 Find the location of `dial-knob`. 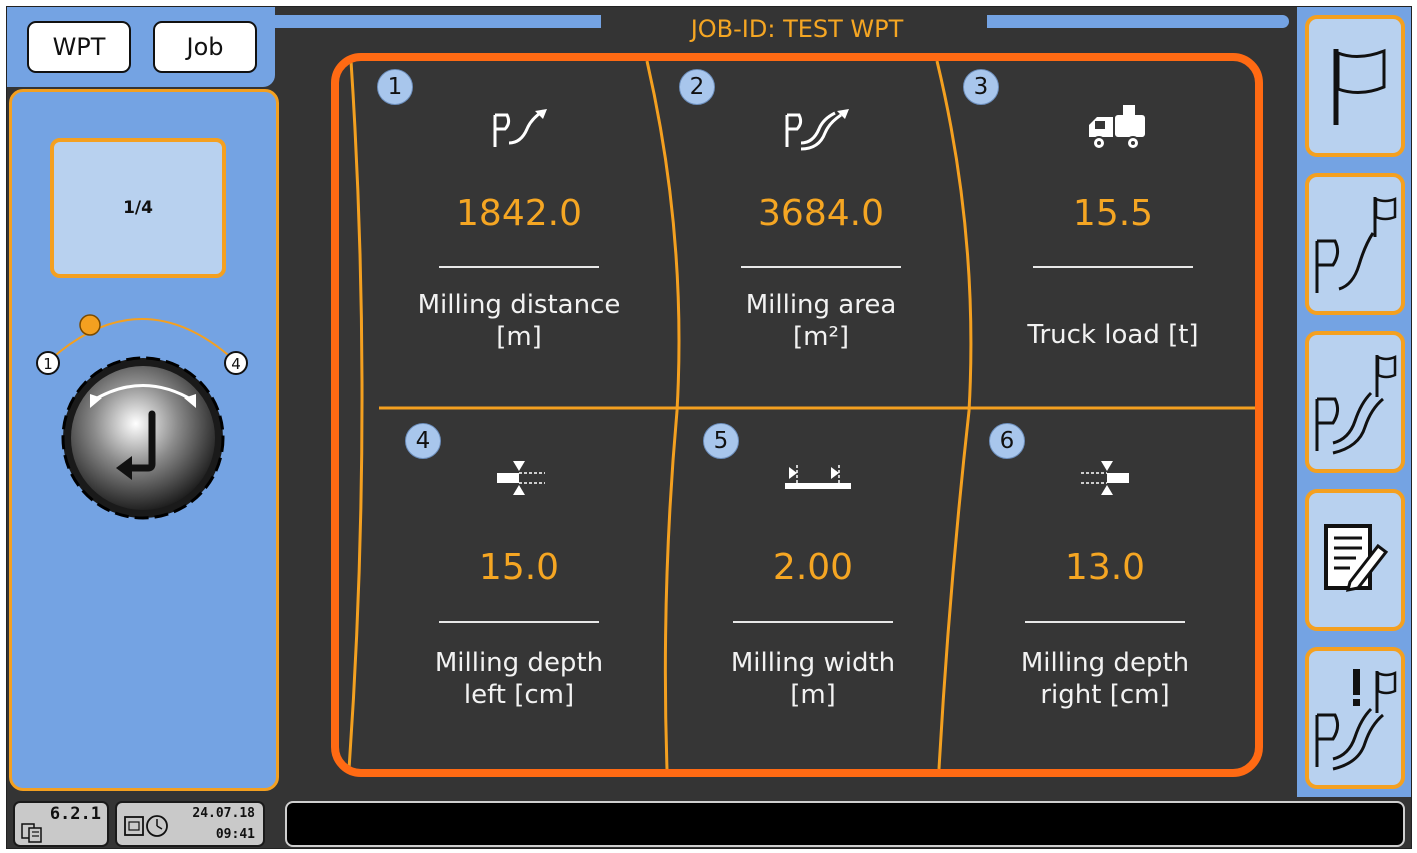

dial-knob is located at coordinates (143, 438).